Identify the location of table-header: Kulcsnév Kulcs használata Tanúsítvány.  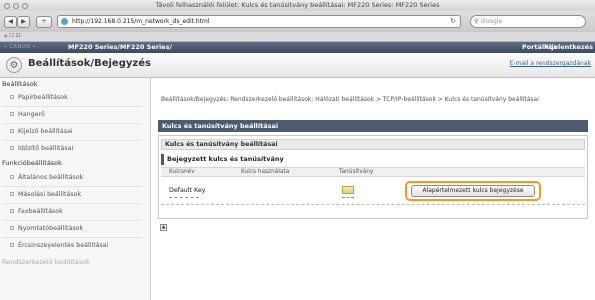
(373, 172).